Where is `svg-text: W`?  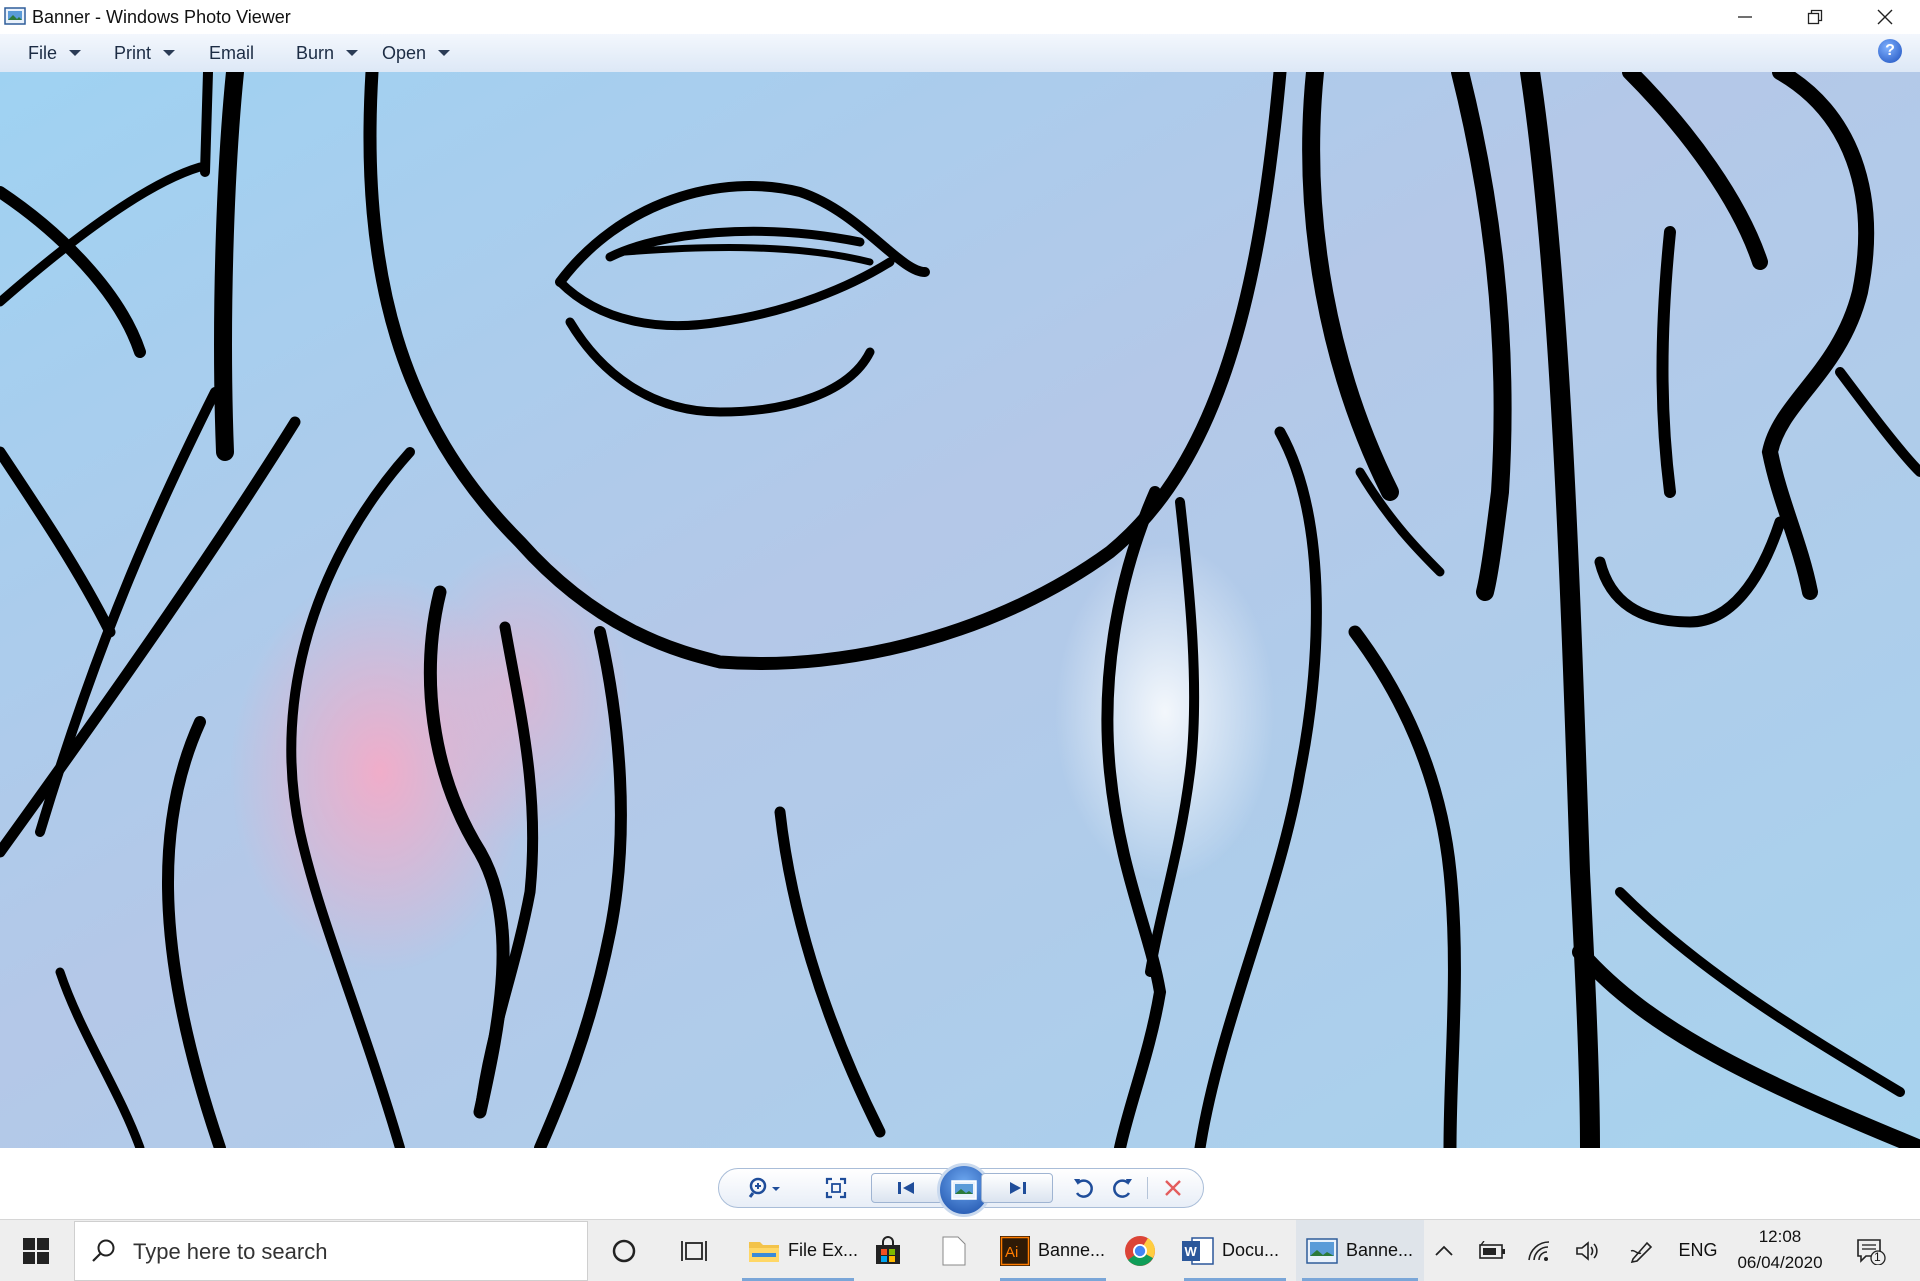 svg-text: W is located at coordinates (1191, 1251).